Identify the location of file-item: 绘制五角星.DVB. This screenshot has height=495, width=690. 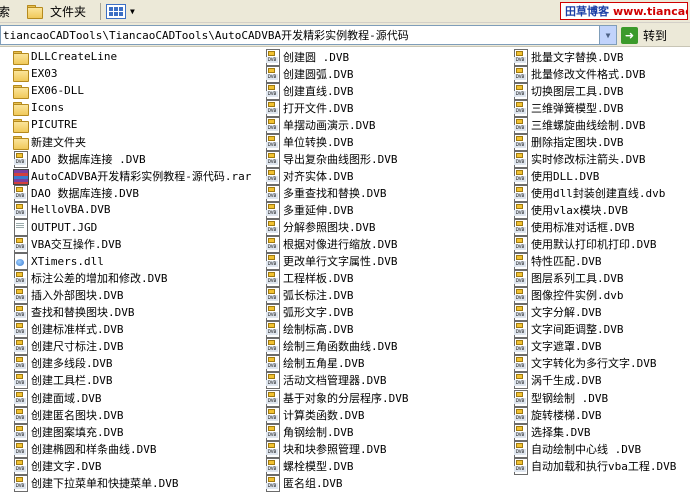
(314, 364).